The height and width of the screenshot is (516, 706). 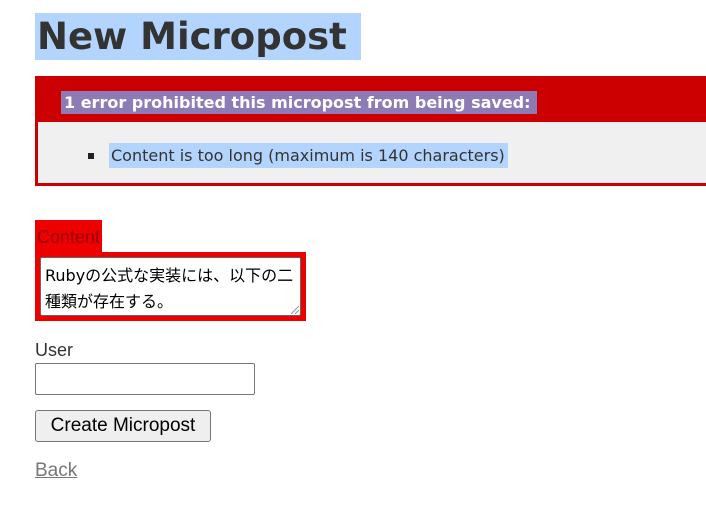 What do you see at coordinates (56, 471) in the screenshot?
I see `back-link: Back` at bounding box center [56, 471].